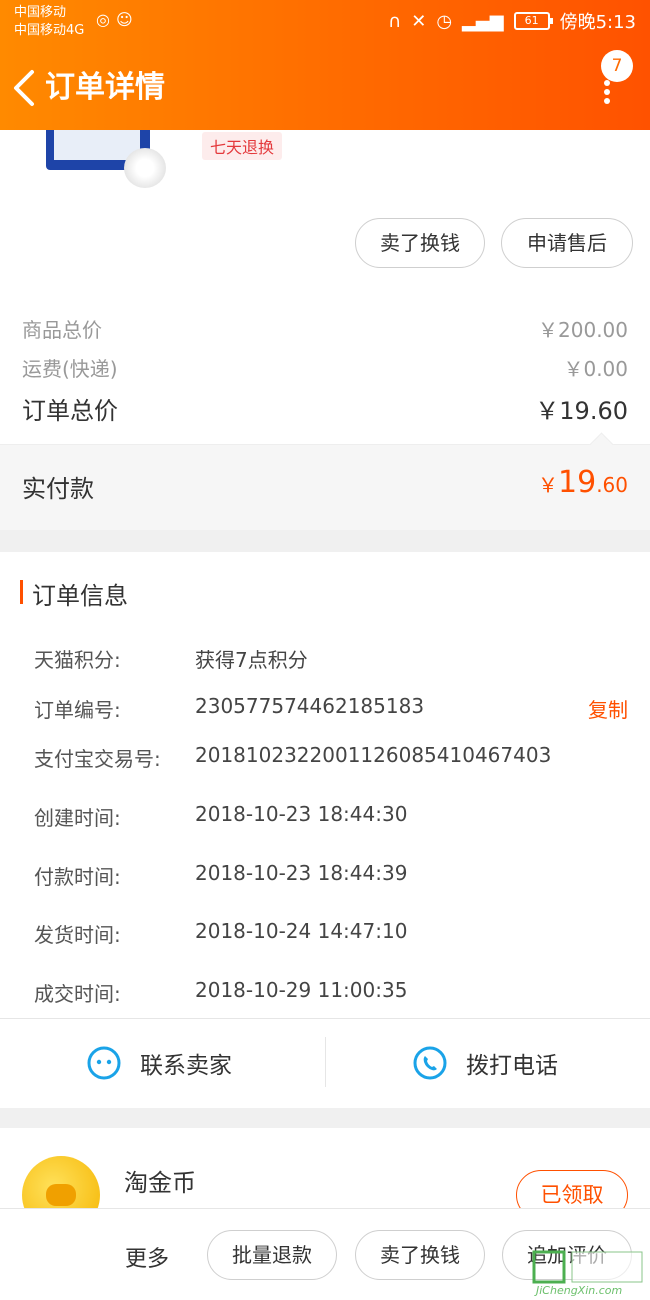  What do you see at coordinates (145, 168) in the screenshot?
I see `product-image-flower` at bounding box center [145, 168].